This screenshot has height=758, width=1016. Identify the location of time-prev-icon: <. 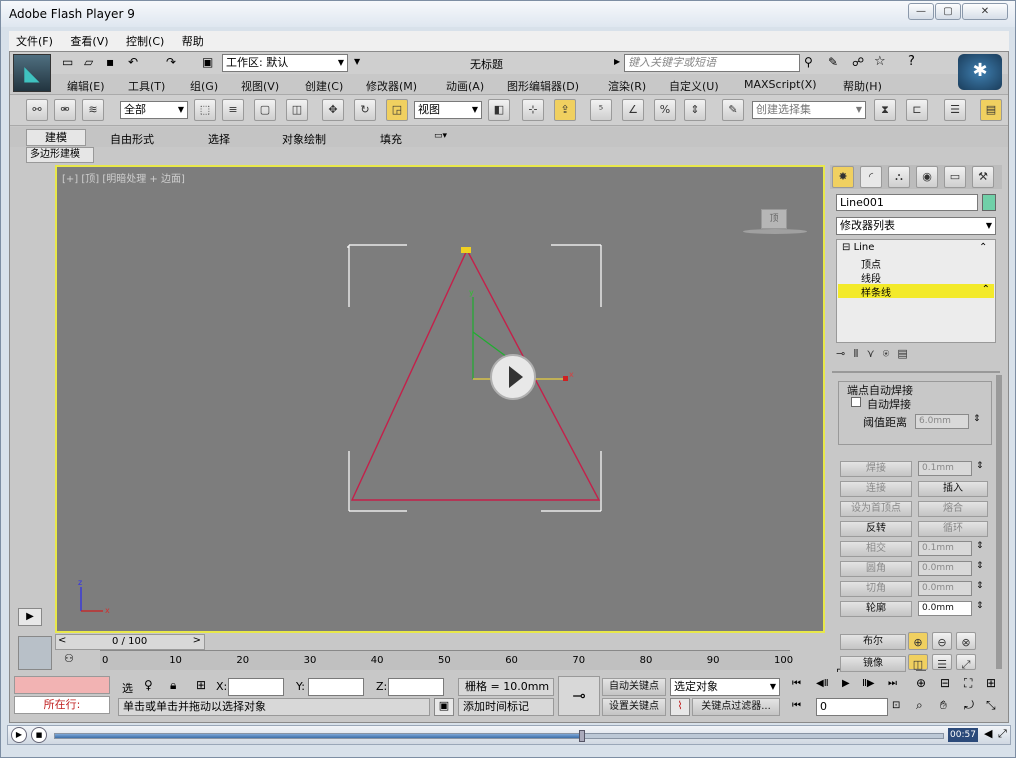
(62, 640).